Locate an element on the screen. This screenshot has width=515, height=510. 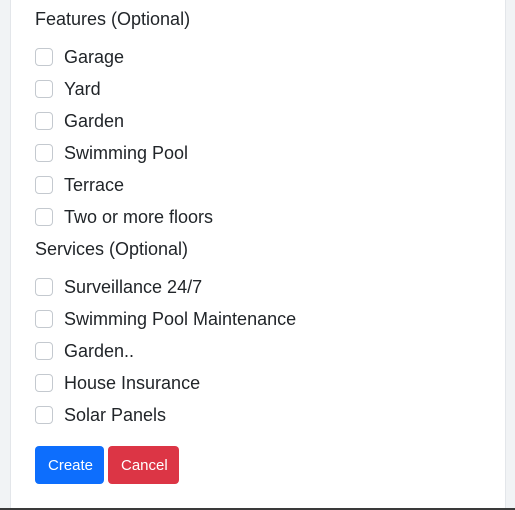
feature-label: Garage is located at coordinates (94, 57).